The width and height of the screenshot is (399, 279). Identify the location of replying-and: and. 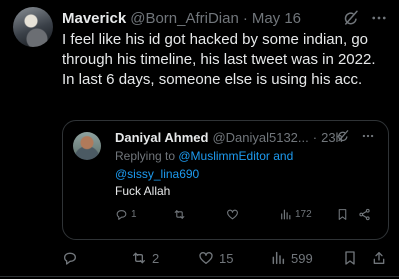
(281, 156).